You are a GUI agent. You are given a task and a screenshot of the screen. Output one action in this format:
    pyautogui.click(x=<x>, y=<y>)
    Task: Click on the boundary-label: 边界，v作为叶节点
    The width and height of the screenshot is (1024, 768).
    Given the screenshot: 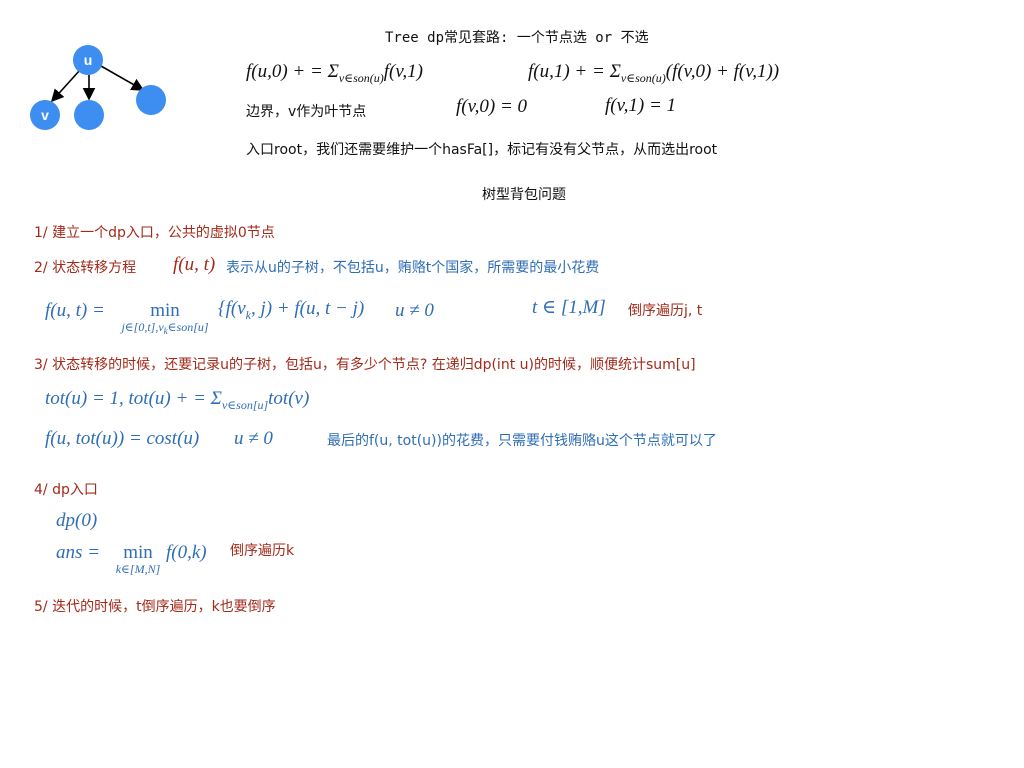 What is the action you would take?
    pyautogui.click(x=306, y=112)
    